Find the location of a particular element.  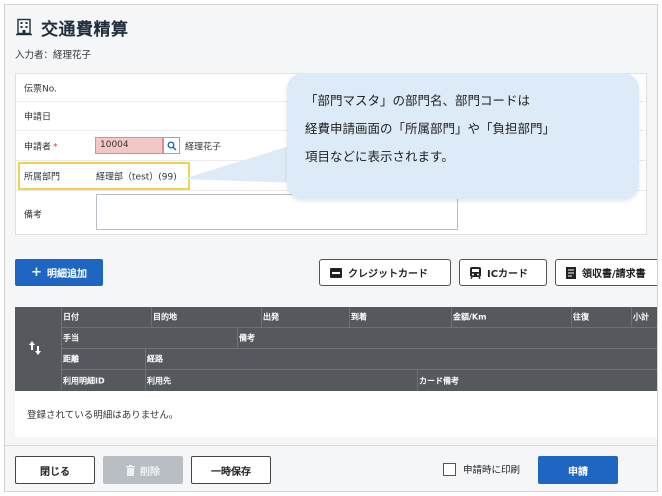

detail-header-row-2: 手当 備考 is located at coordinates (359, 338).